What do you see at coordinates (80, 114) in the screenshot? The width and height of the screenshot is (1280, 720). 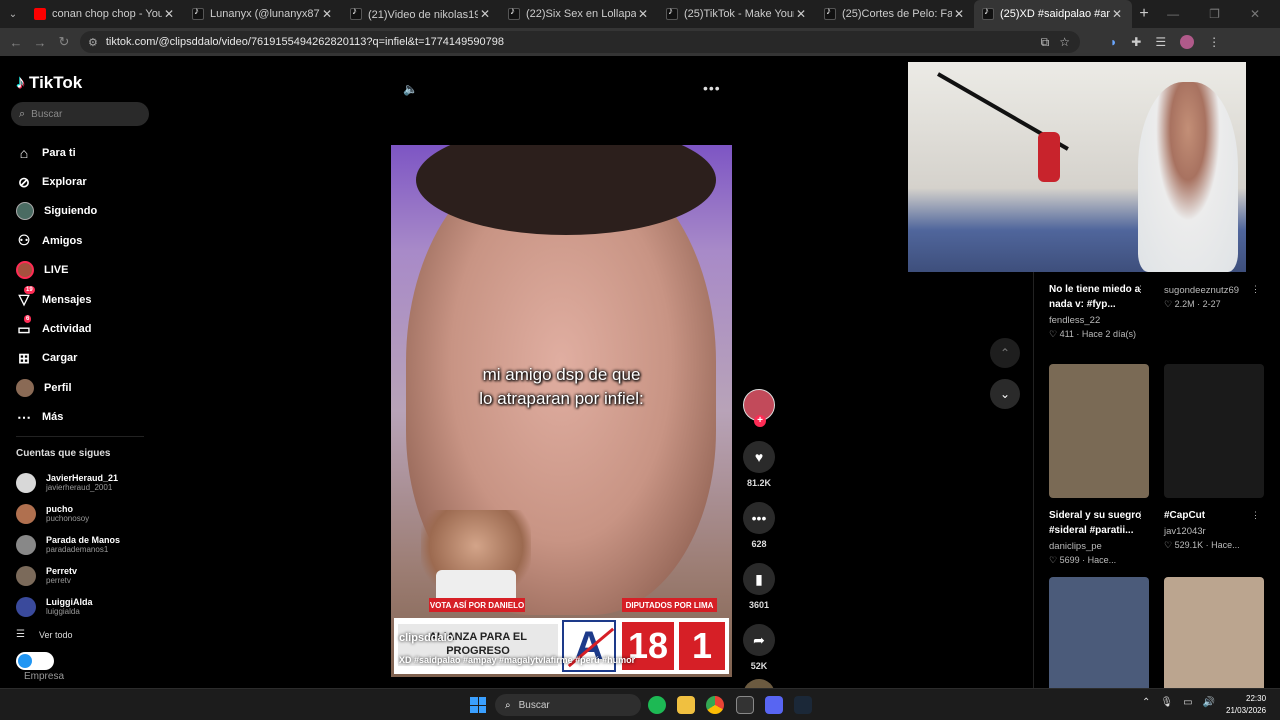 I see `search-input: ⌕ Buscar` at bounding box center [80, 114].